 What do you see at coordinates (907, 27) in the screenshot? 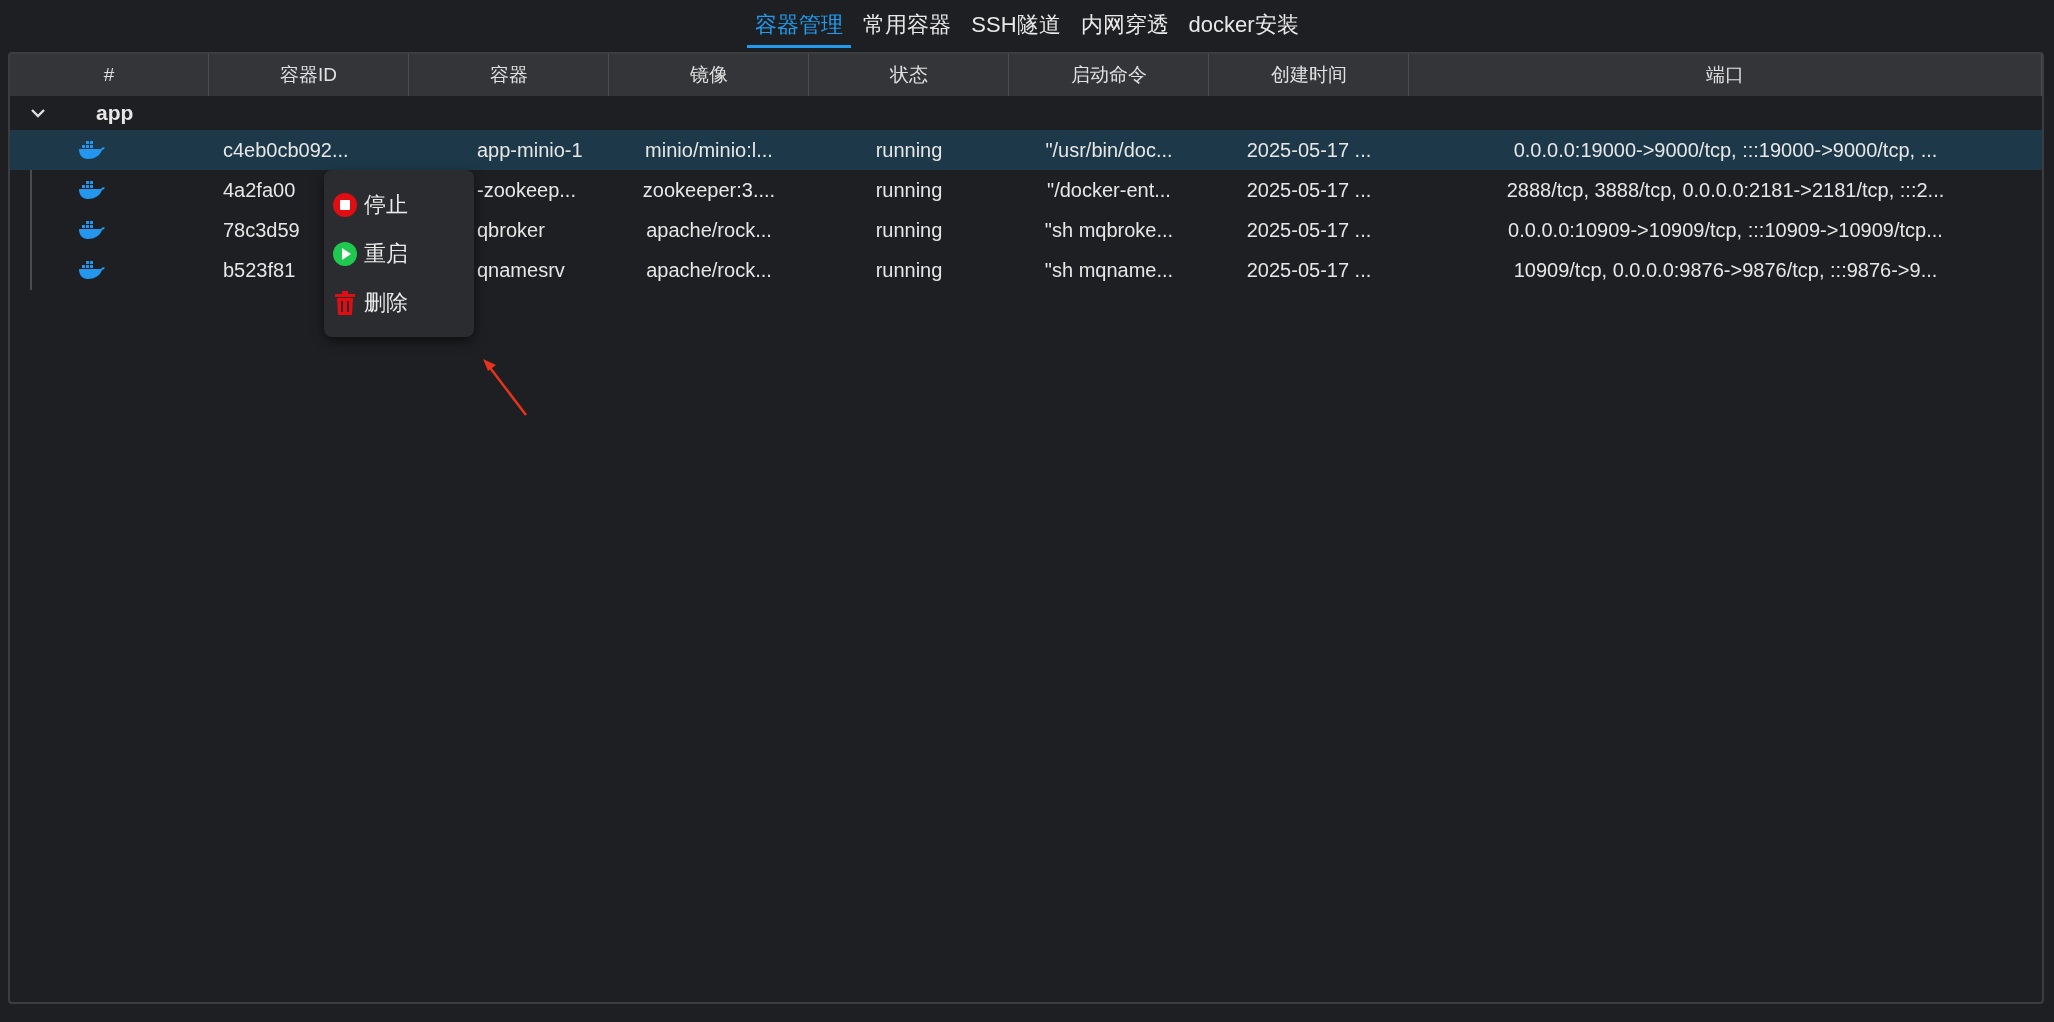
I see `tab: 常用容器` at bounding box center [907, 27].